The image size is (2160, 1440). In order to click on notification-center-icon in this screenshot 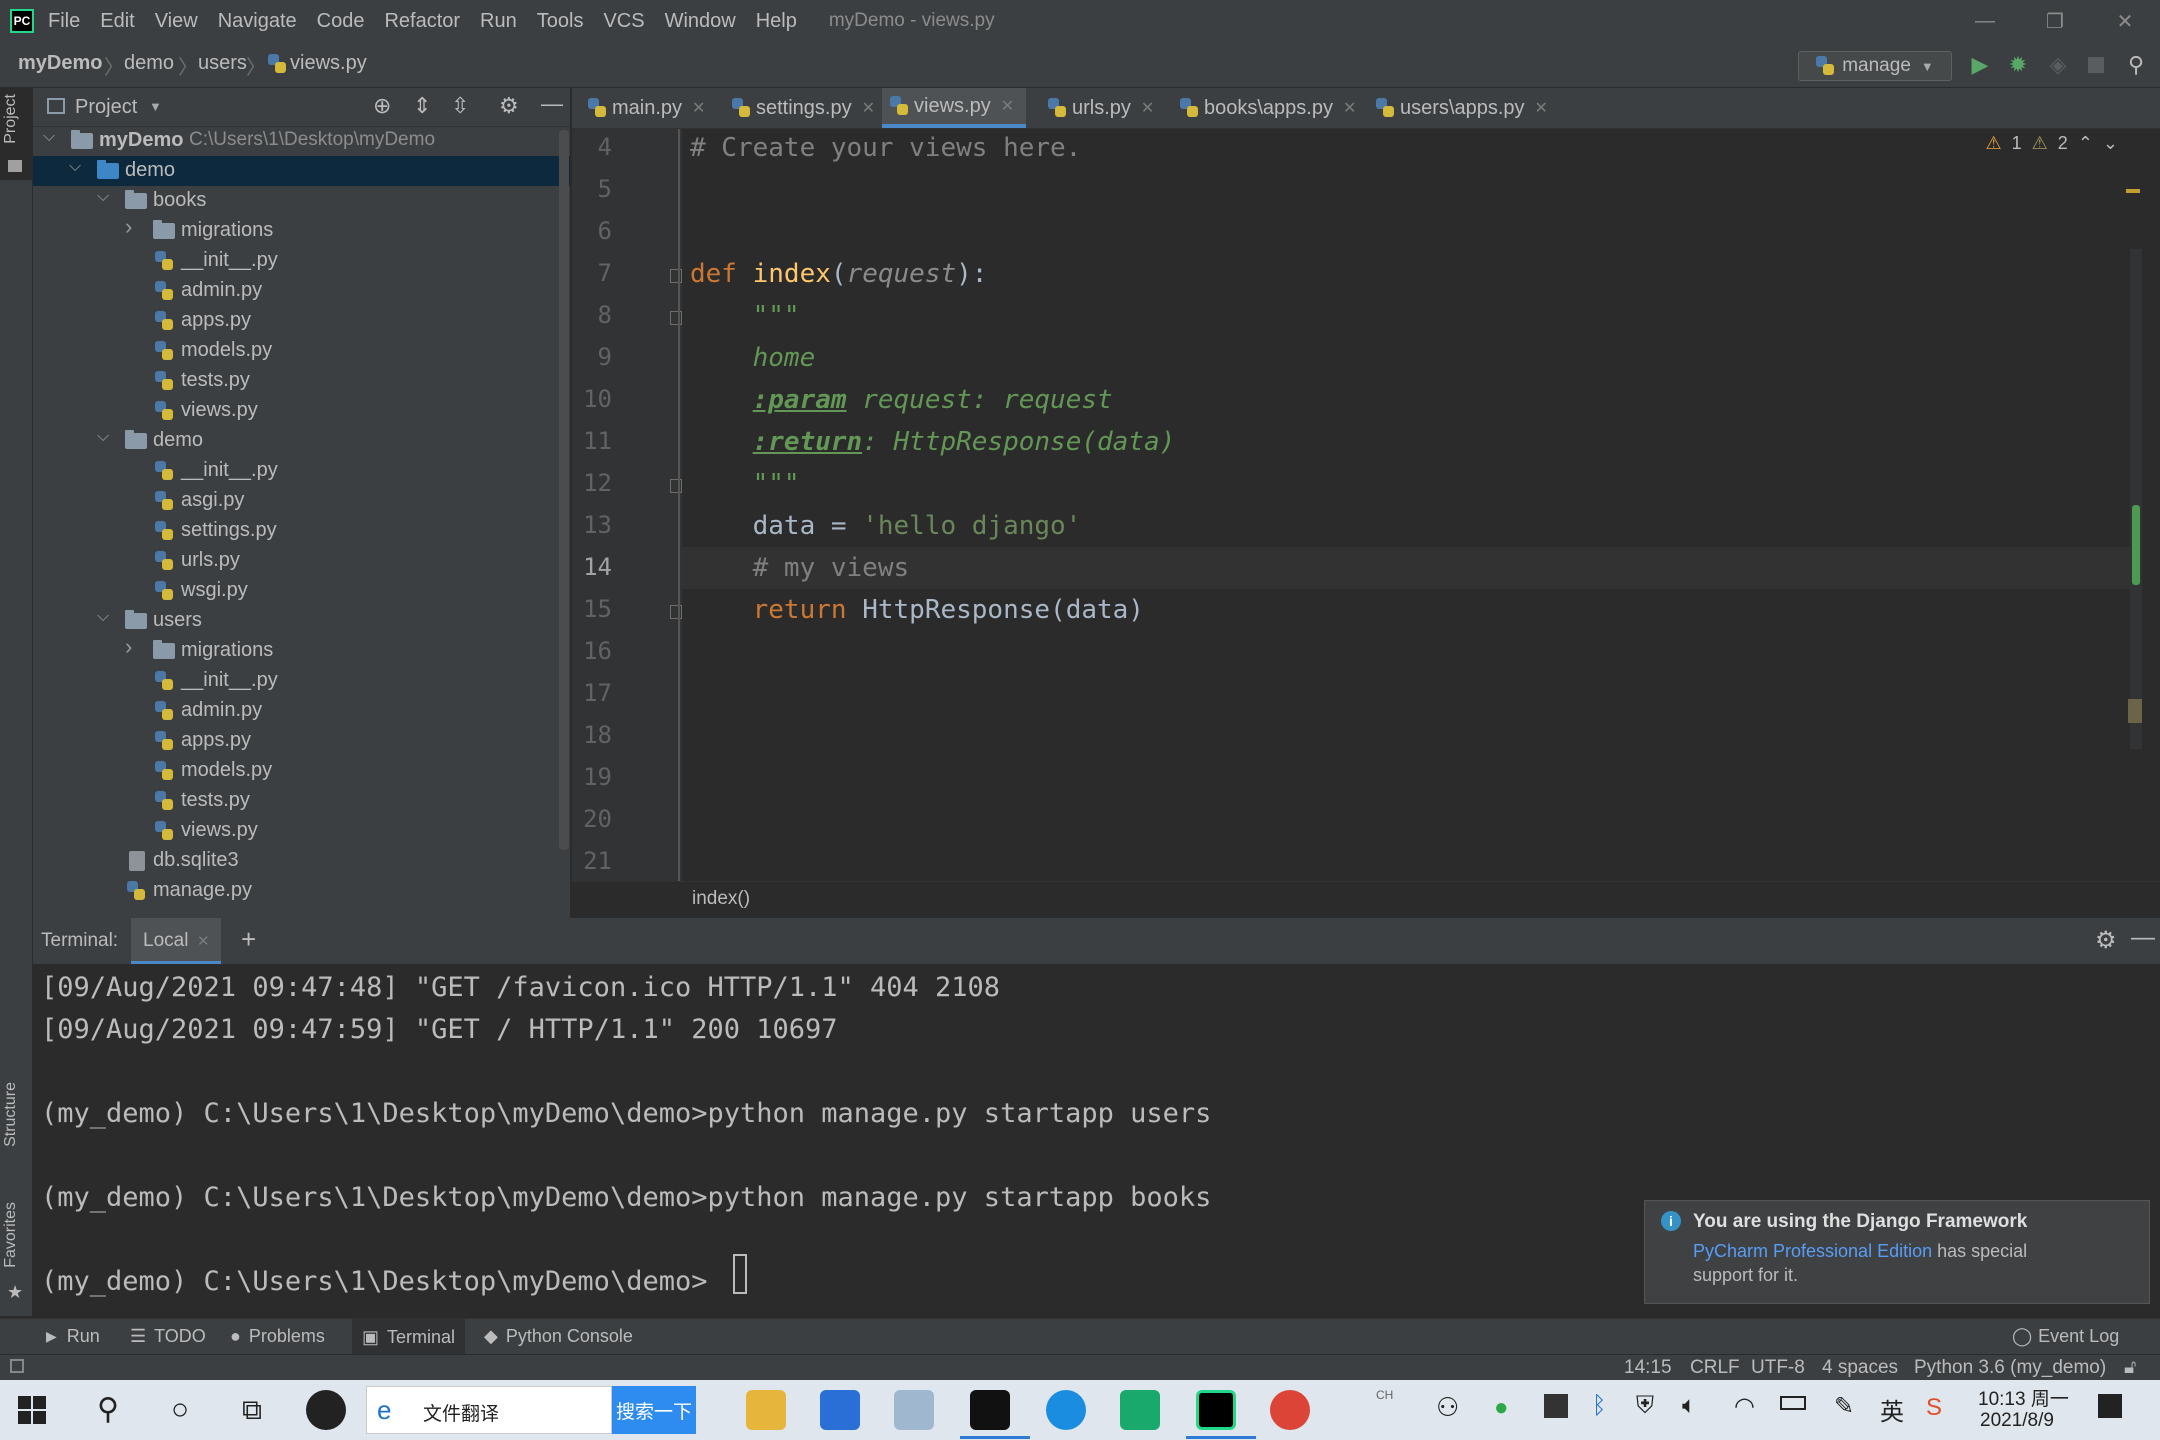, I will do `click(2110, 1406)`.